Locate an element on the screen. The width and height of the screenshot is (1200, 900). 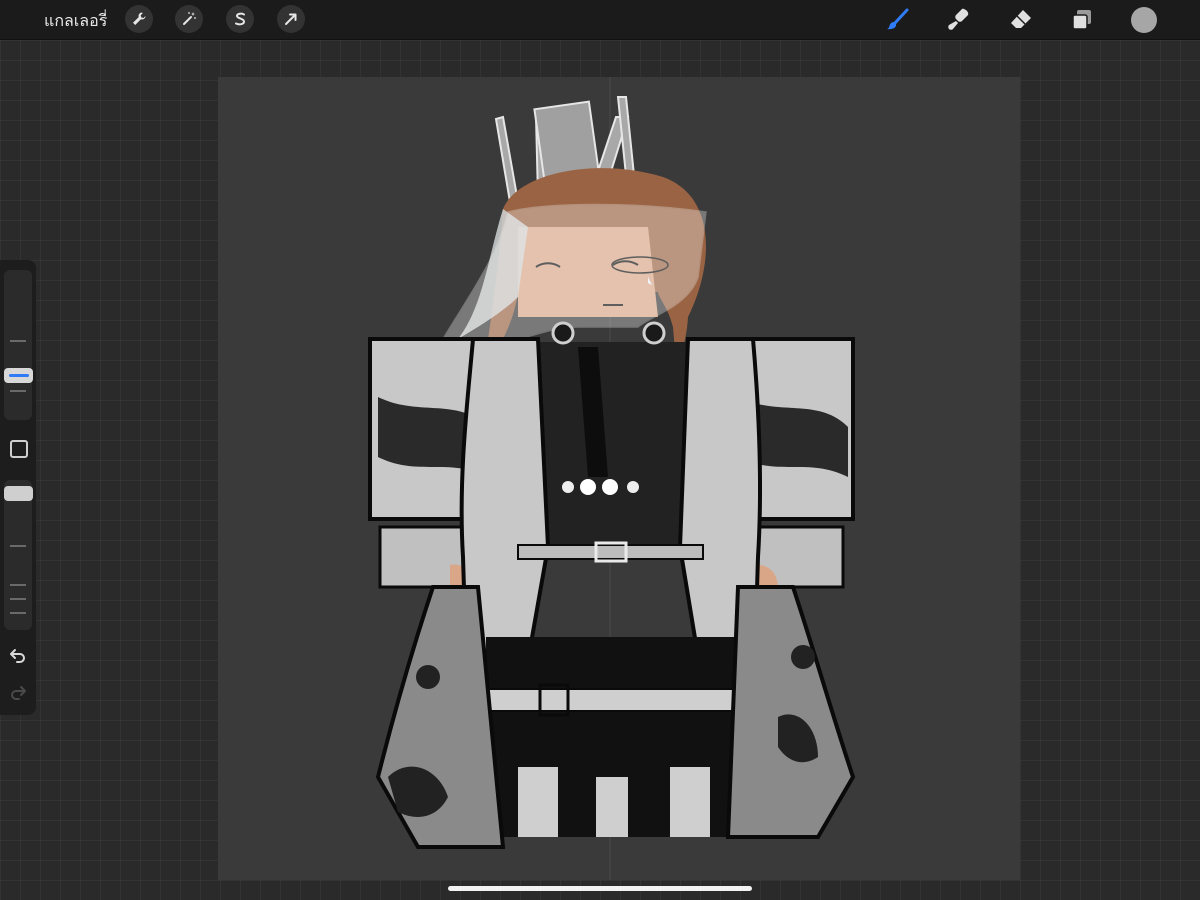
undo-arrow-icon is located at coordinates (17, 656).